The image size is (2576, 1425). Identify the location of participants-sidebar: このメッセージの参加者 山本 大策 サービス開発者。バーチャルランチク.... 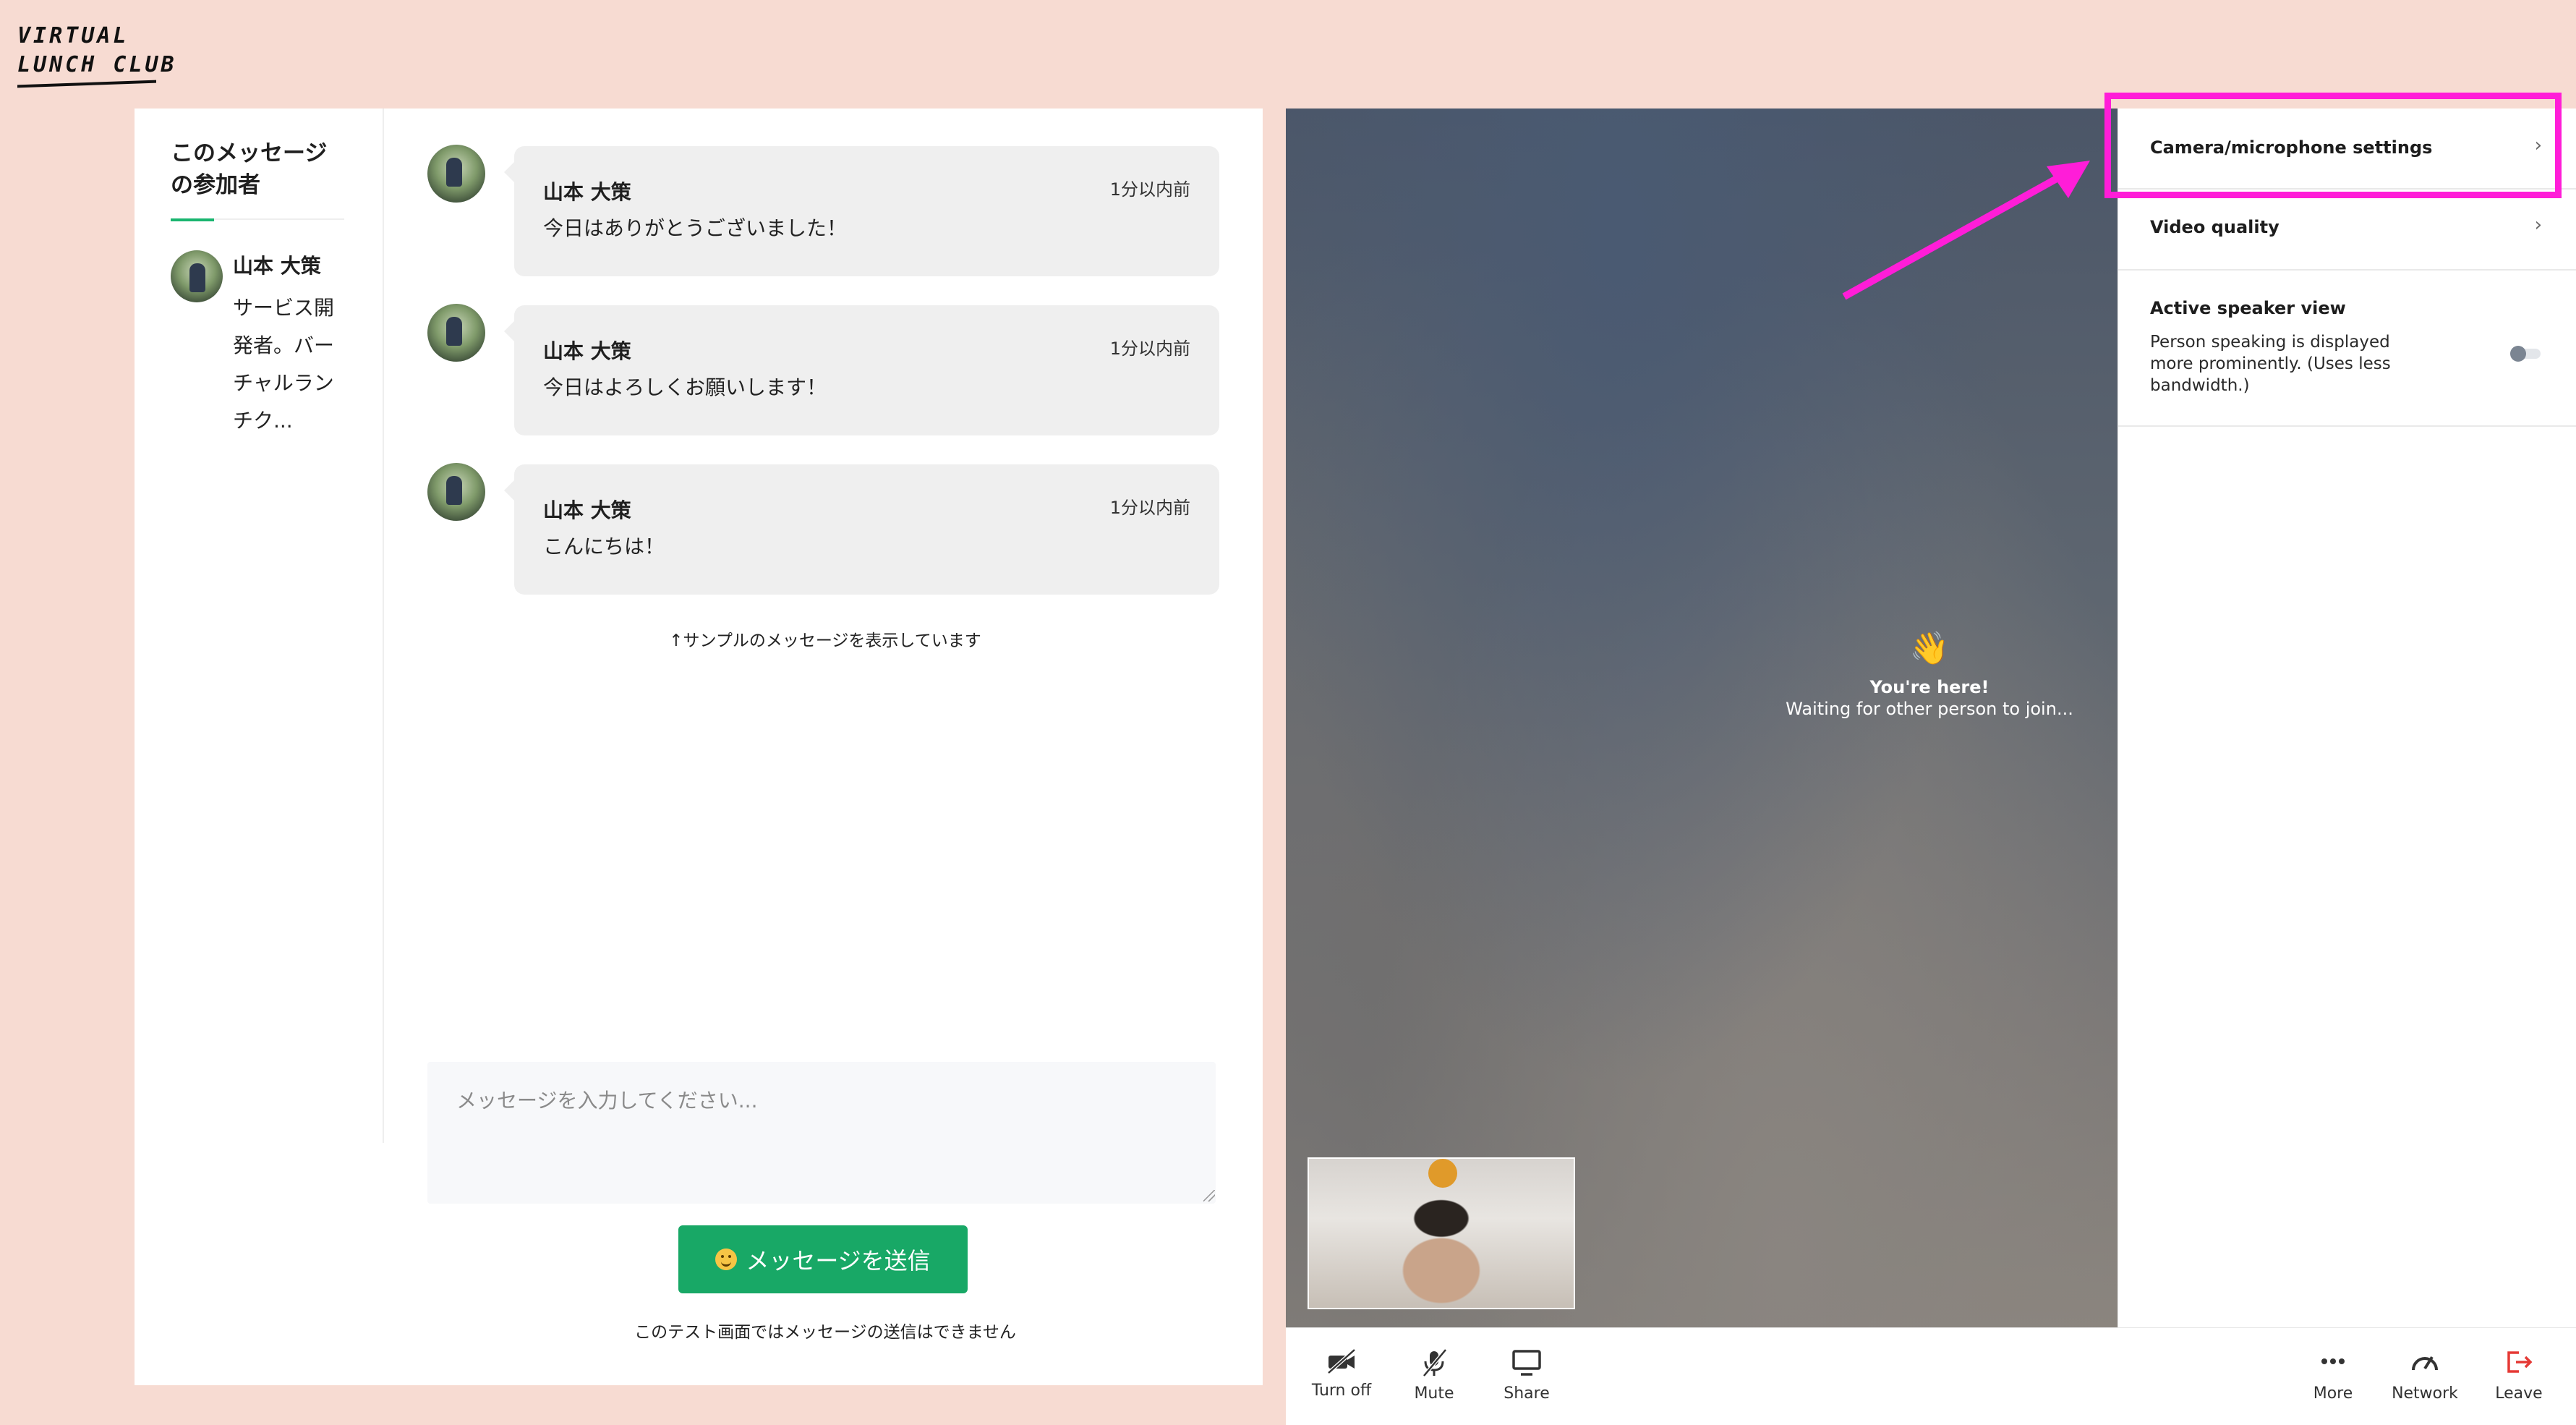
(259, 626).